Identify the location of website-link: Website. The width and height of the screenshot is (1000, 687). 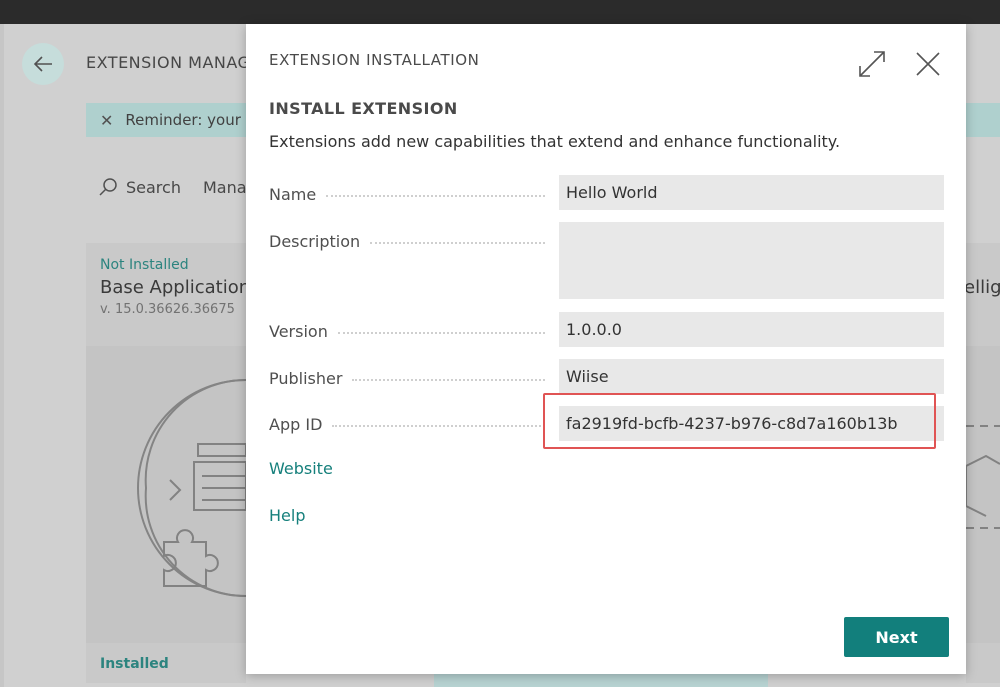
(301, 468).